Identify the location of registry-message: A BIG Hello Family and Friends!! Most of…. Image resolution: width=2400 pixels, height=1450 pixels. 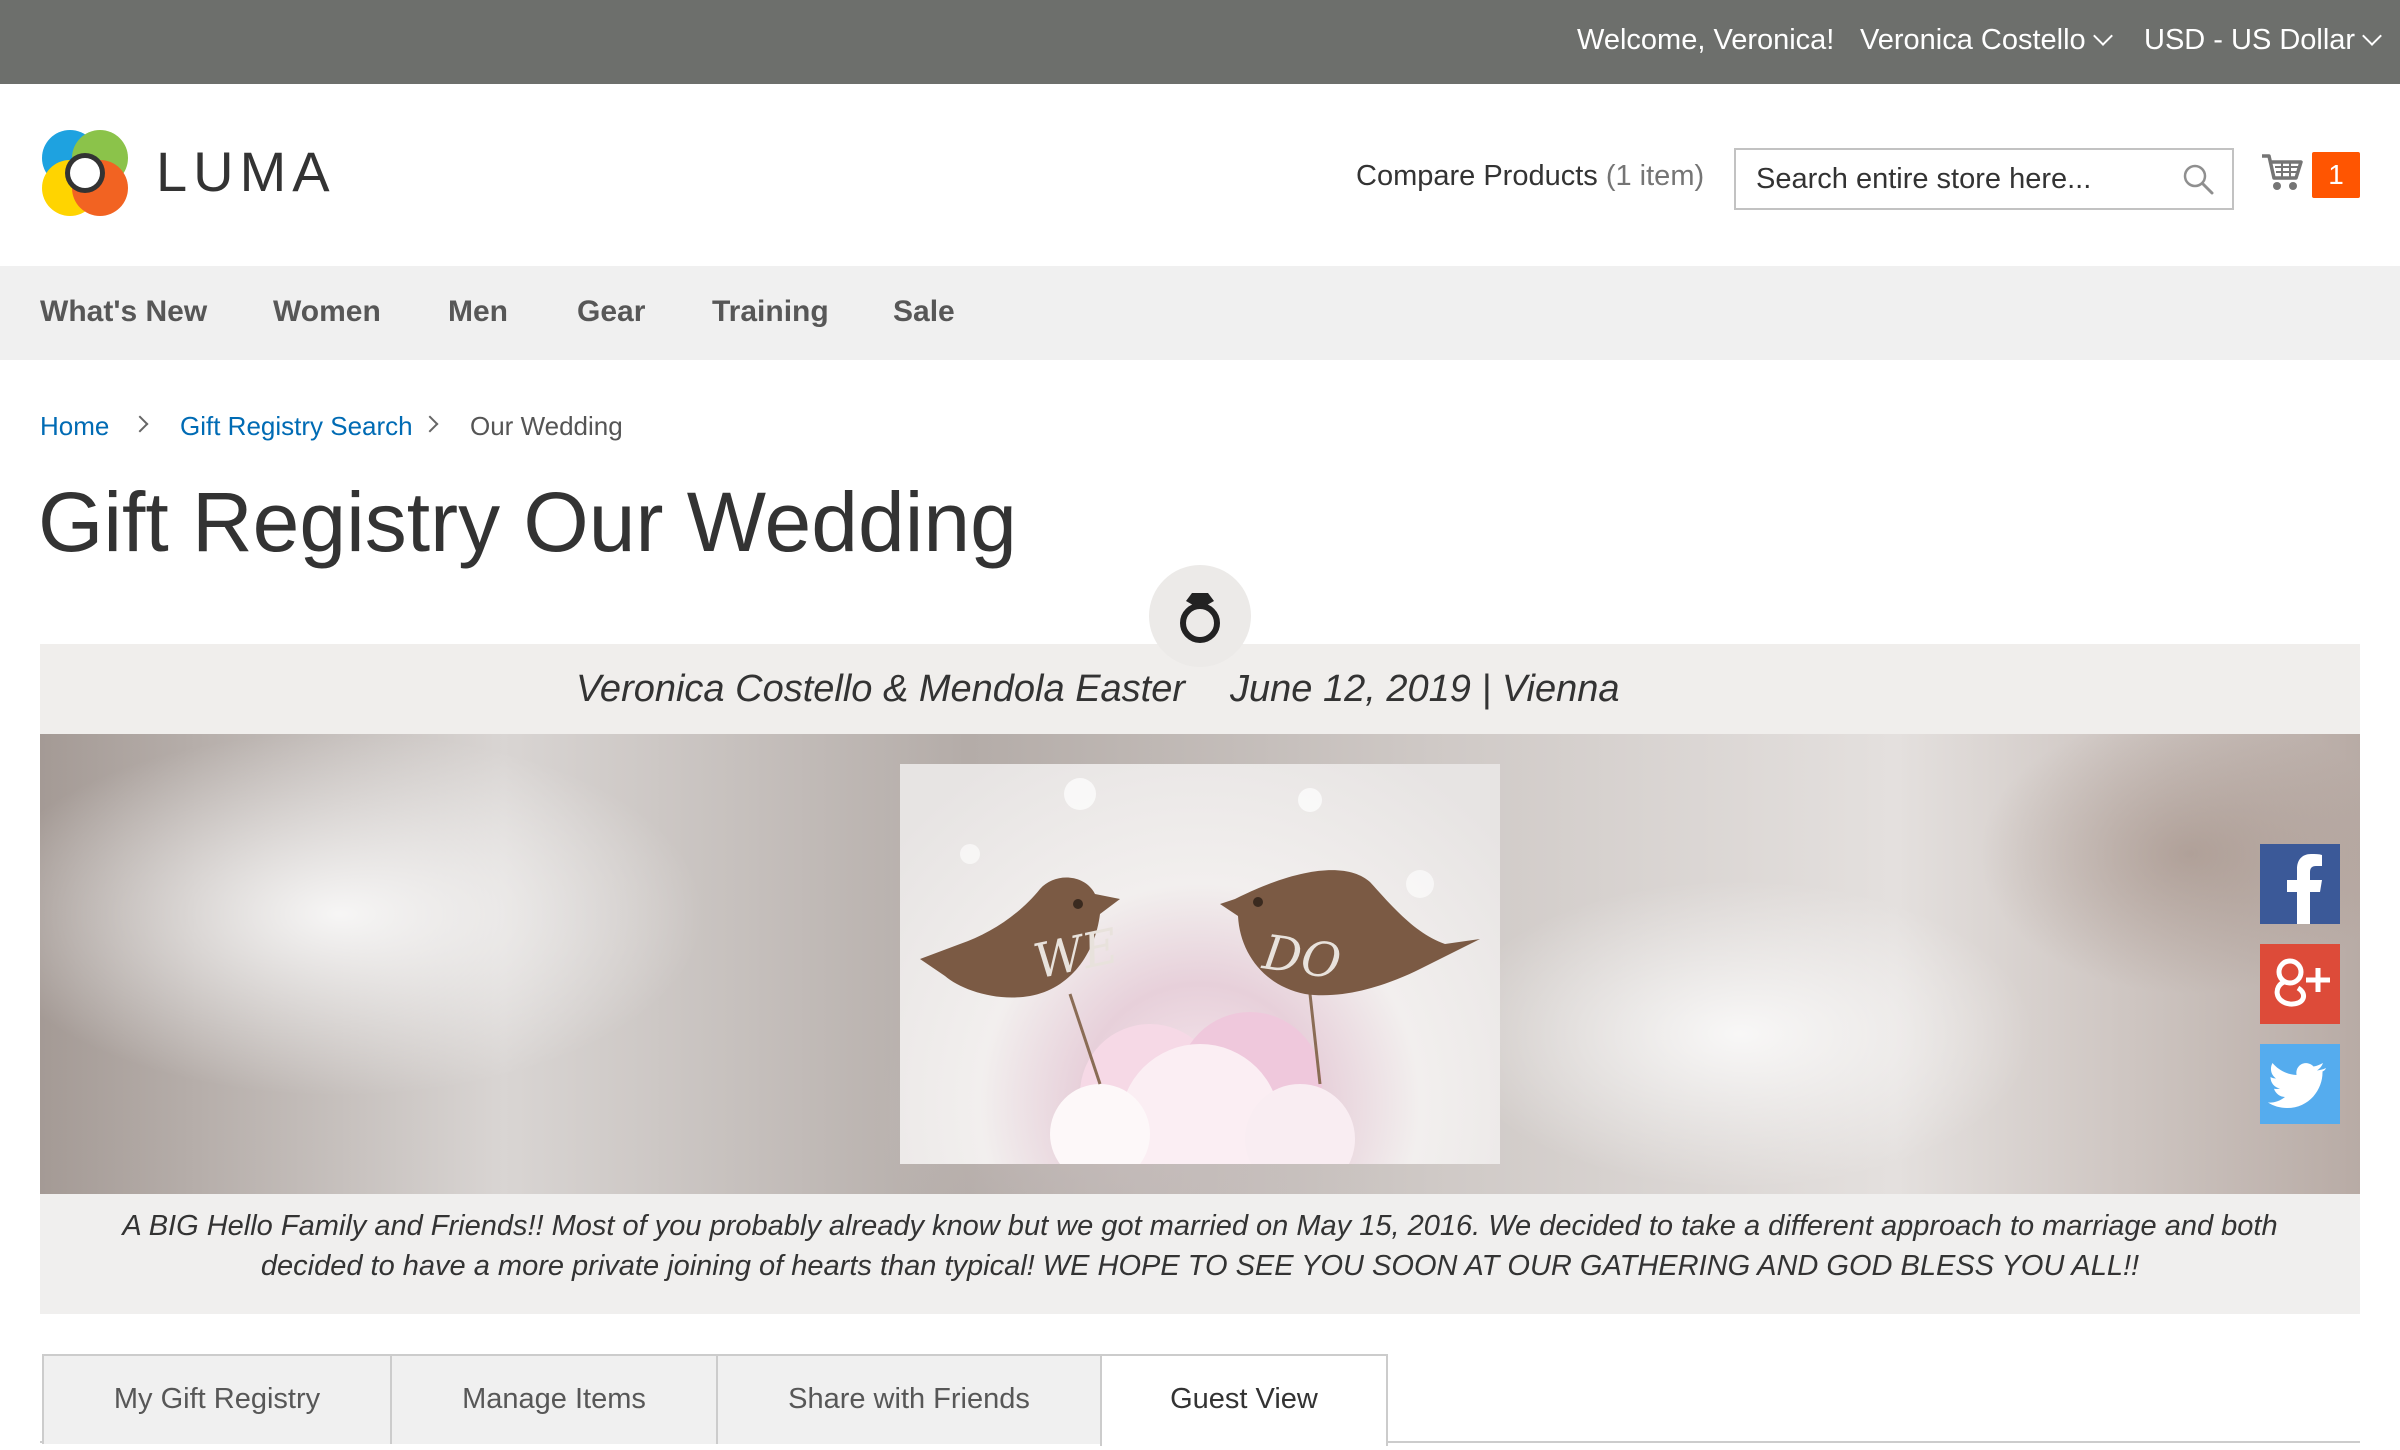
(1200, 1246).